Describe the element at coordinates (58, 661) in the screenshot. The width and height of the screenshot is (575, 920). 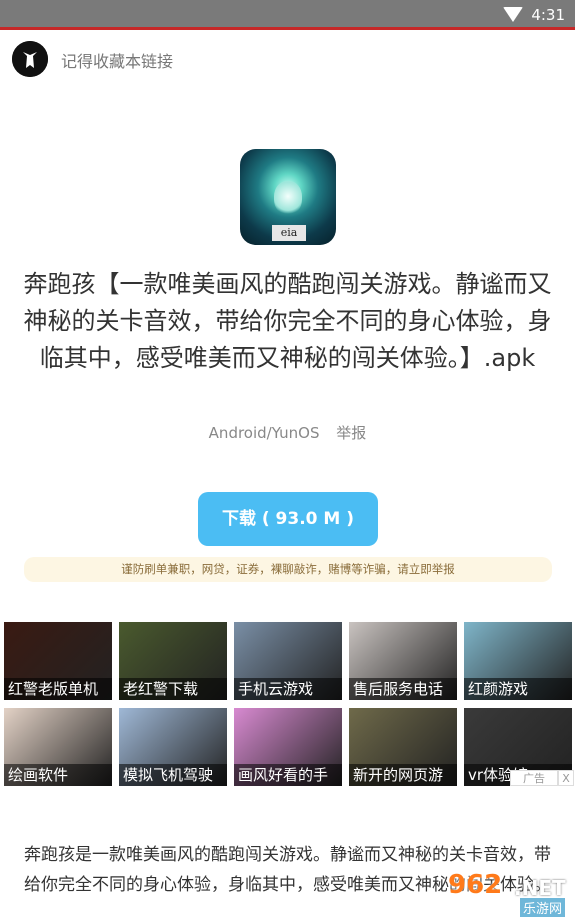
I see `ad-tile: 红警老版单机` at that location.